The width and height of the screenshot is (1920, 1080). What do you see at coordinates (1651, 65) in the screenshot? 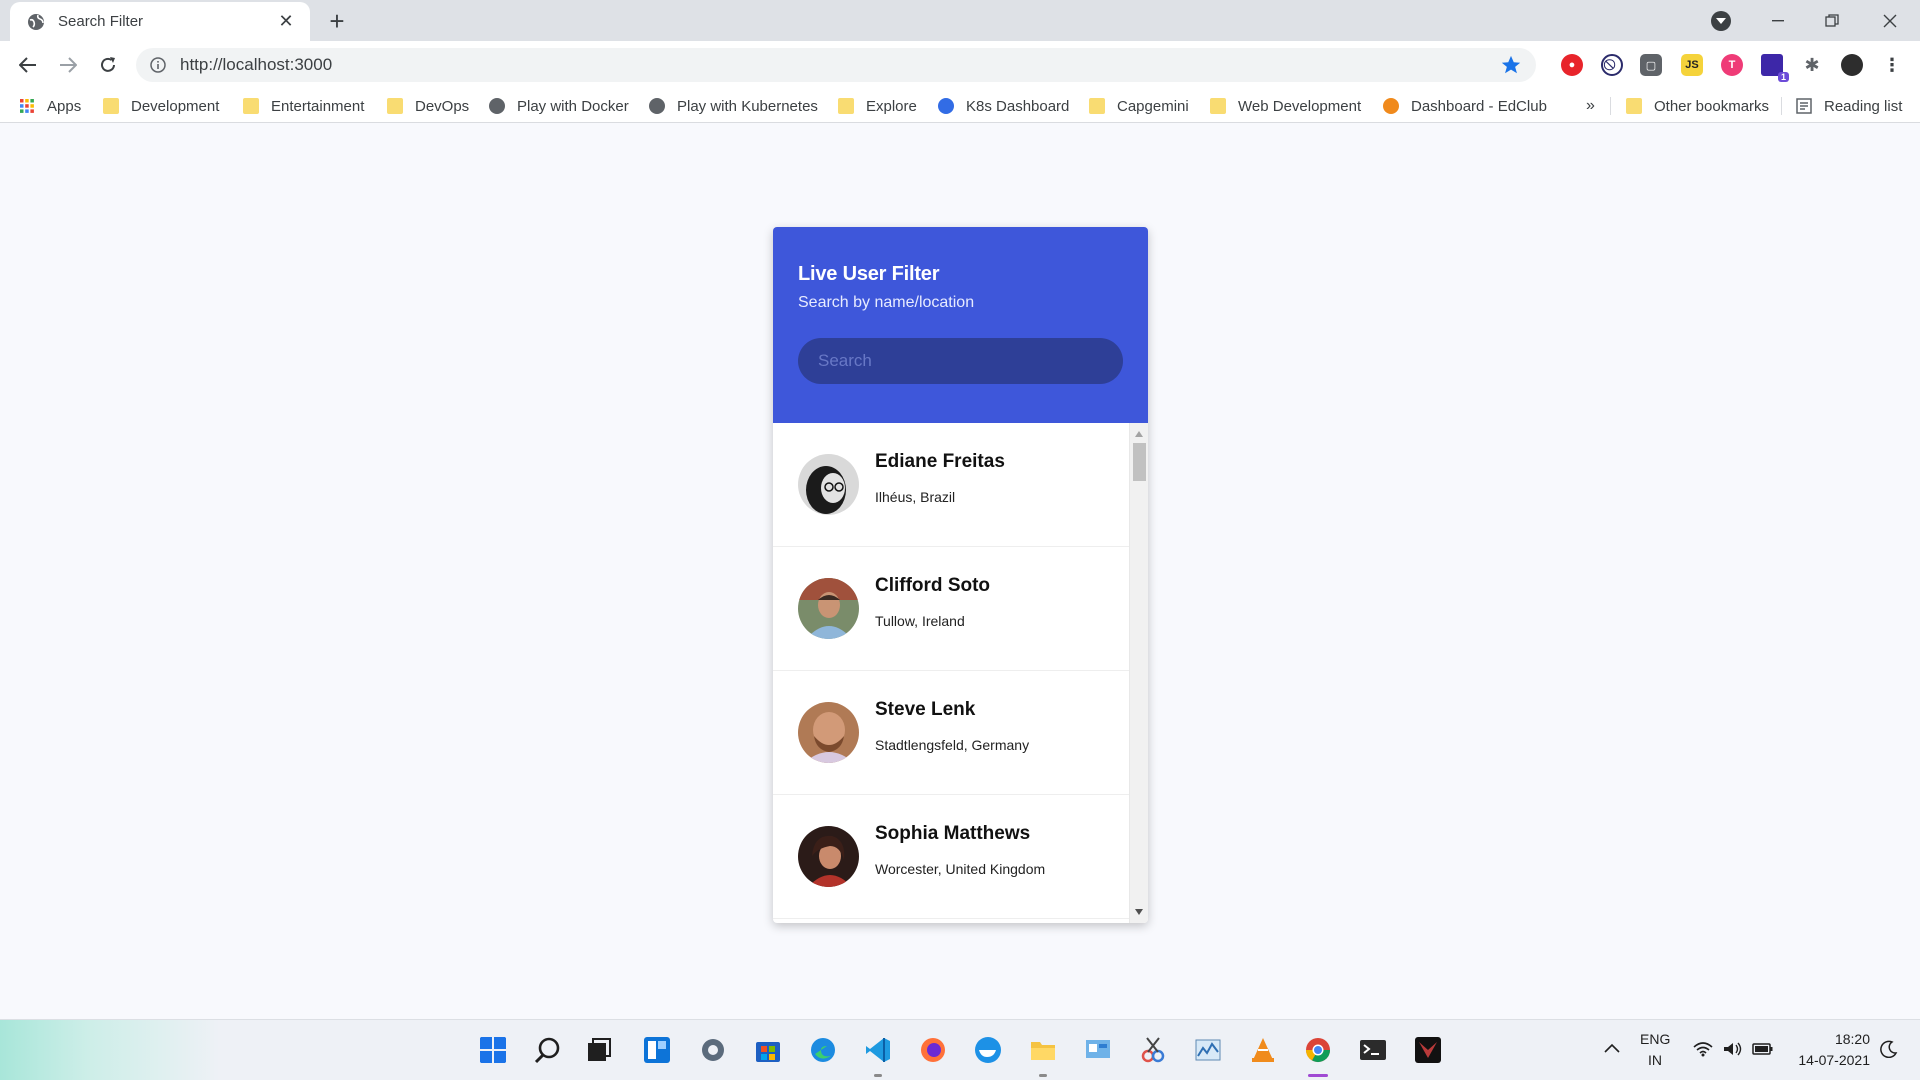
I see `extension-square-icon: ▢` at bounding box center [1651, 65].